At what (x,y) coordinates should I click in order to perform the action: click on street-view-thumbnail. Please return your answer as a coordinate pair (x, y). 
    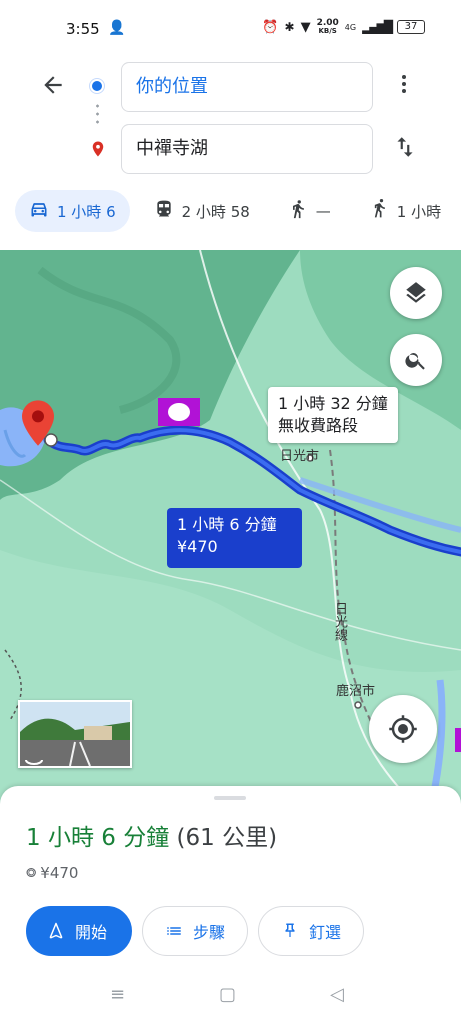
    Looking at the image, I should click on (75, 734).